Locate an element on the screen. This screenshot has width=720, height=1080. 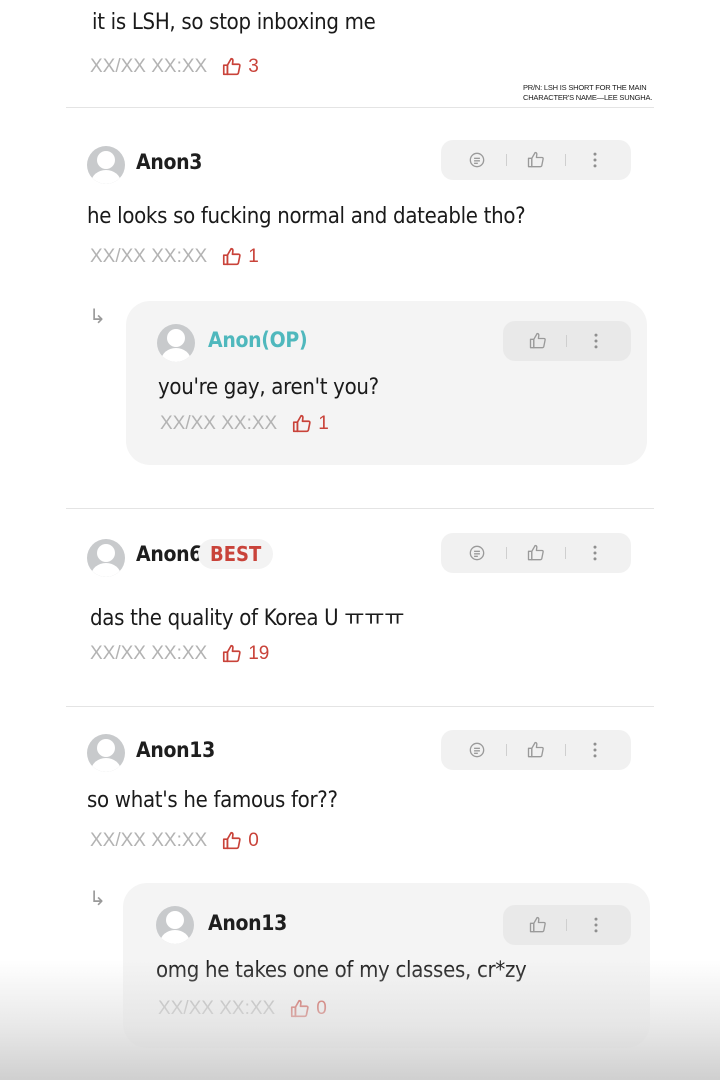
like-button: 19 is located at coordinates (245, 654).